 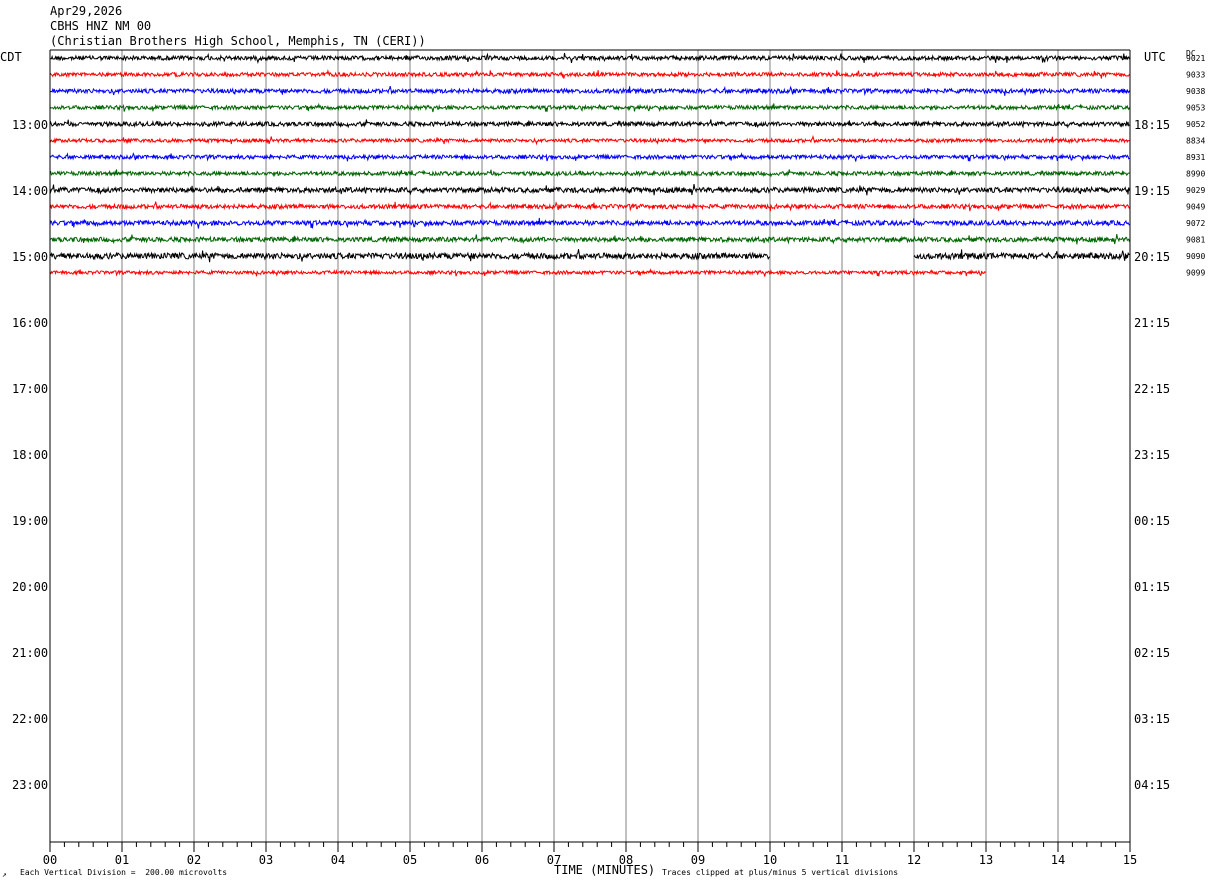 I want to click on left-hour-label: 17:00, so click(x=30, y=389).